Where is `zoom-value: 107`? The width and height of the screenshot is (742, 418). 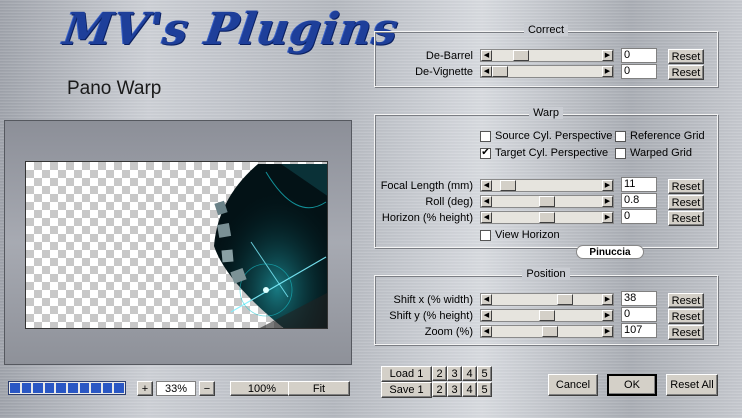 zoom-value: 107 is located at coordinates (639, 330).